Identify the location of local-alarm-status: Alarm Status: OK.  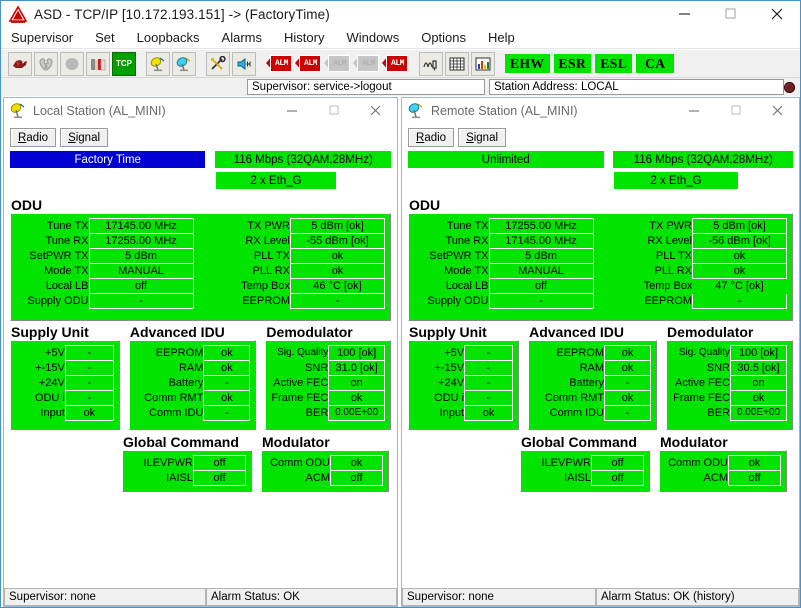
(301, 597).